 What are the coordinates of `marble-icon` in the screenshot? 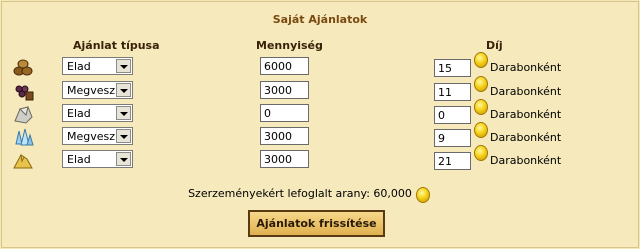 It's located at (23, 115).